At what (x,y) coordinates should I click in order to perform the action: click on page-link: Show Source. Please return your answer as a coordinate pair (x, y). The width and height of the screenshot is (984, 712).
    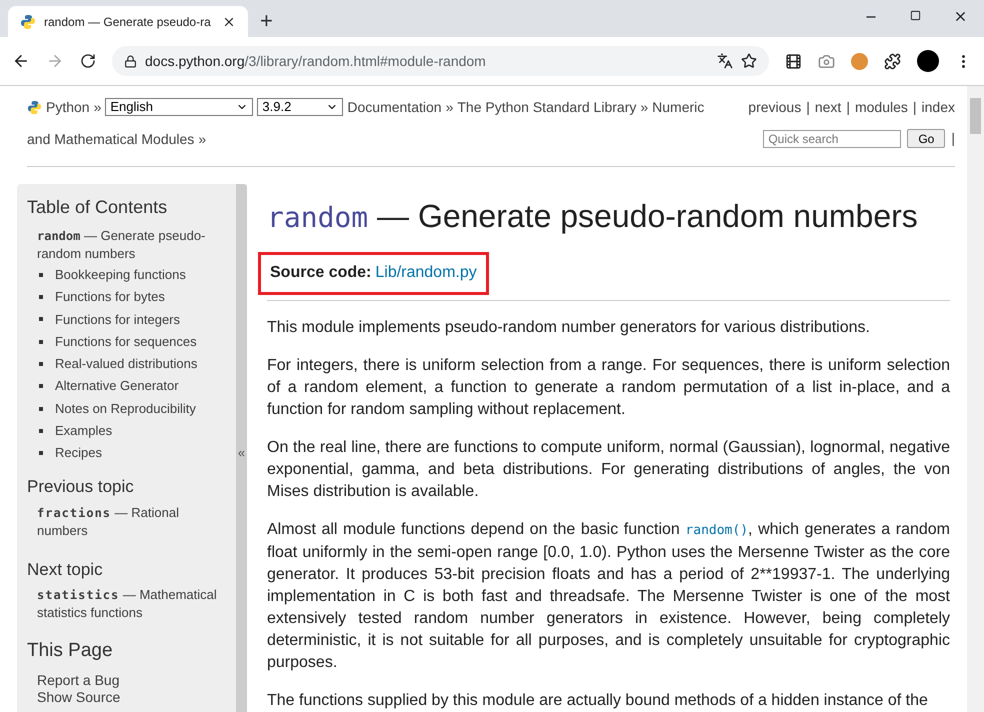
    Looking at the image, I should click on (127, 697).